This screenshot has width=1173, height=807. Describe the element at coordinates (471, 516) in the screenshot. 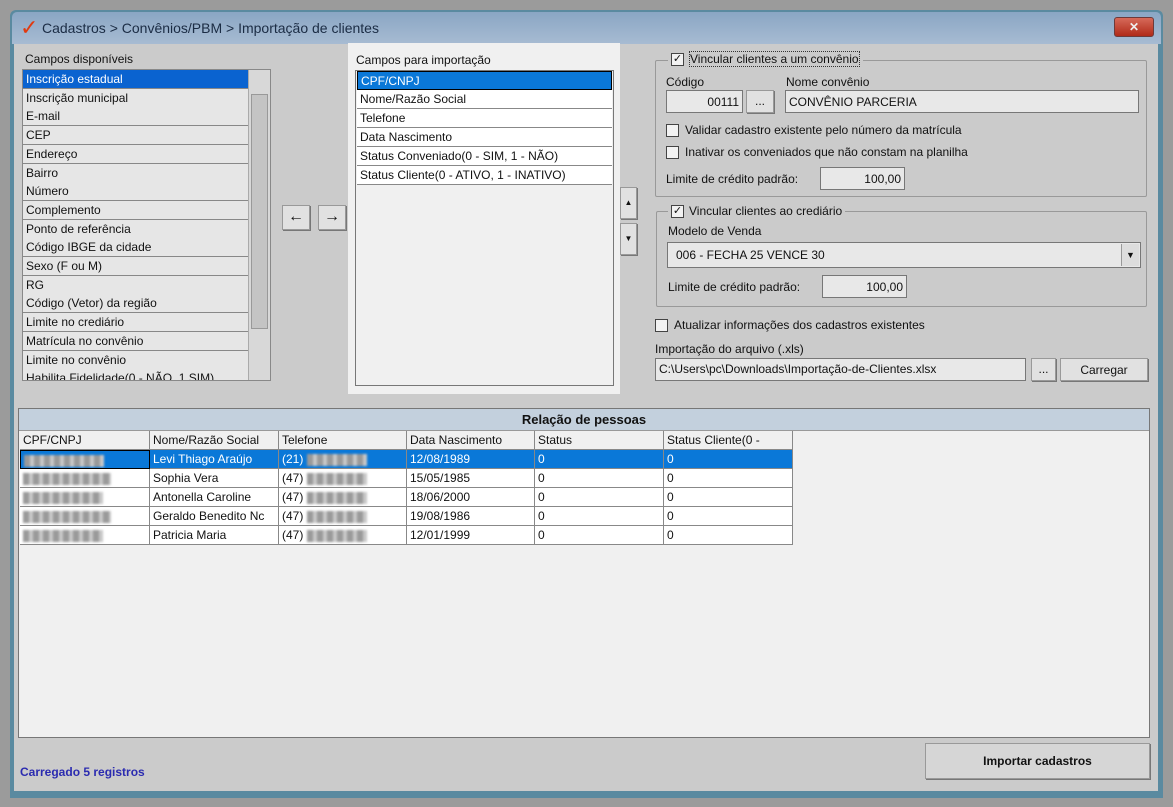

I see `birth-date-cell: 19/08/1986` at that location.